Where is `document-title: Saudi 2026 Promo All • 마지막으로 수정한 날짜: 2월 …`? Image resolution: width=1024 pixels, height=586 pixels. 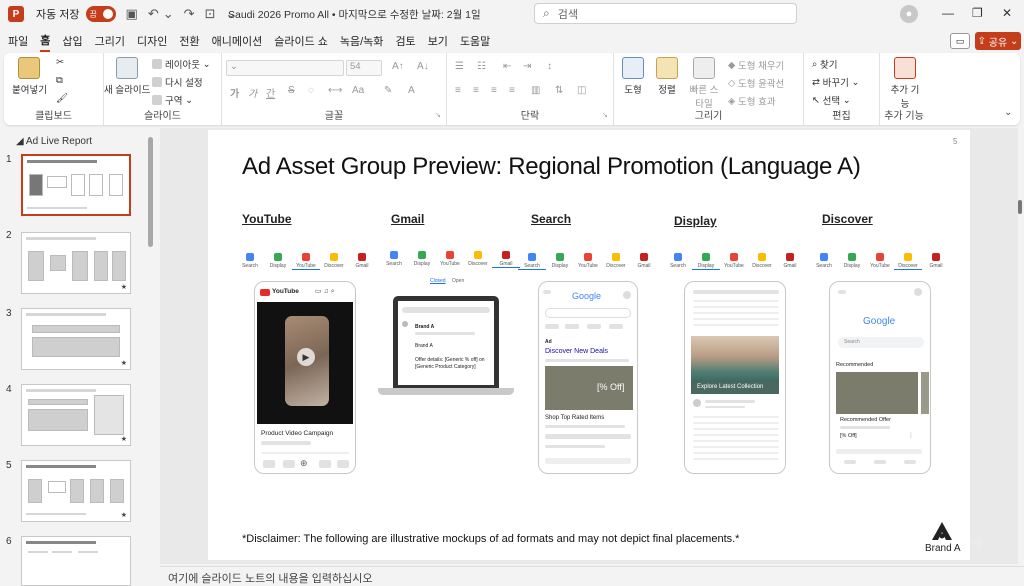 document-title: Saudi 2026 Promo All • 마지막으로 수정한 날짜: 2월 … is located at coordinates (354, 14).